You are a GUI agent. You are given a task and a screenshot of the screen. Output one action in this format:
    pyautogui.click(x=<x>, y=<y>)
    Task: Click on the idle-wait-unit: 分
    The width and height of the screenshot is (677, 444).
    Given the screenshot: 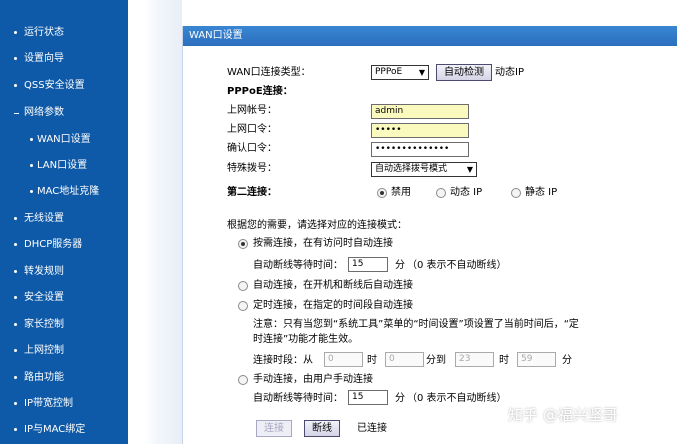 What is the action you would take?
    pyautogui.click(x=400, y=265)
    